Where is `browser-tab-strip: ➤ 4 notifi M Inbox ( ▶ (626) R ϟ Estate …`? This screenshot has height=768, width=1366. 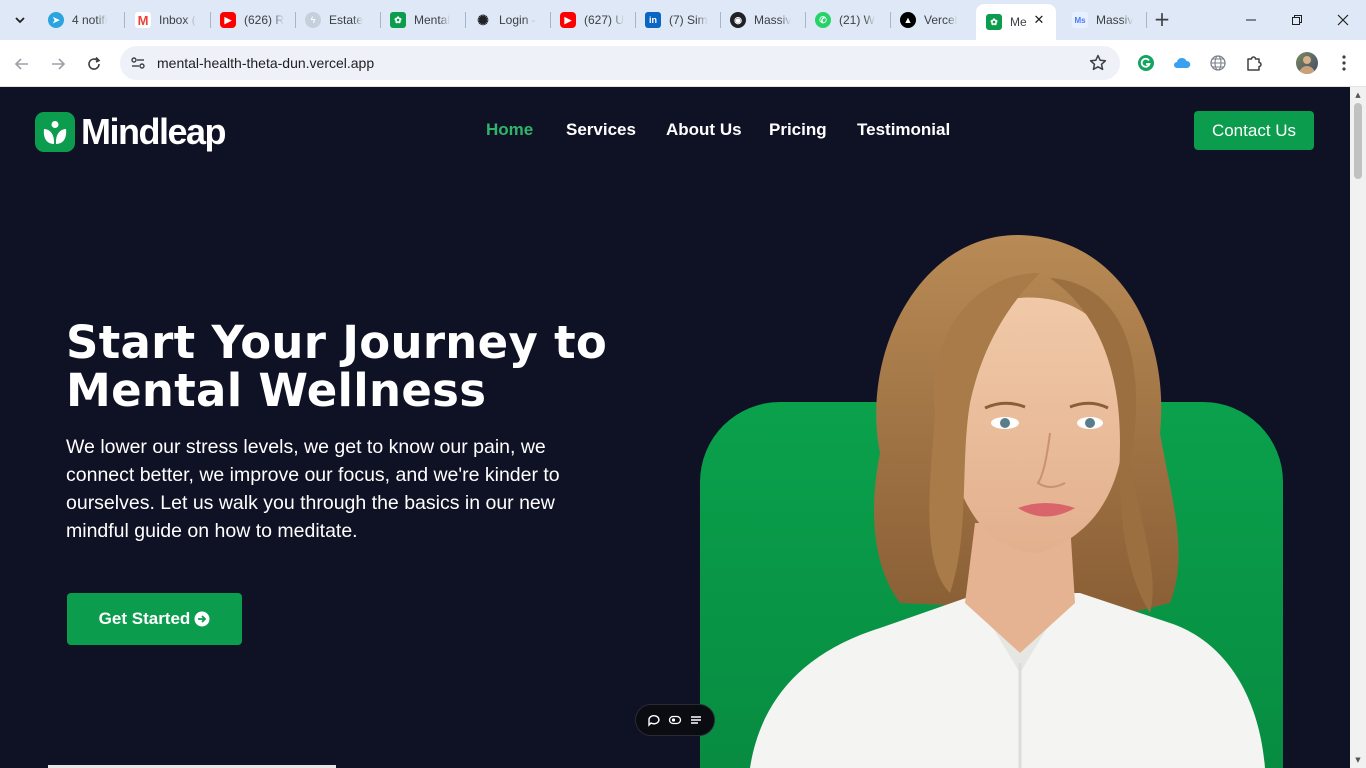
browser-tab-strip: ➤ 4 notifi M Inbox ( ▶ (626) R ϟ Estate … is located at coordinates (683, 20).